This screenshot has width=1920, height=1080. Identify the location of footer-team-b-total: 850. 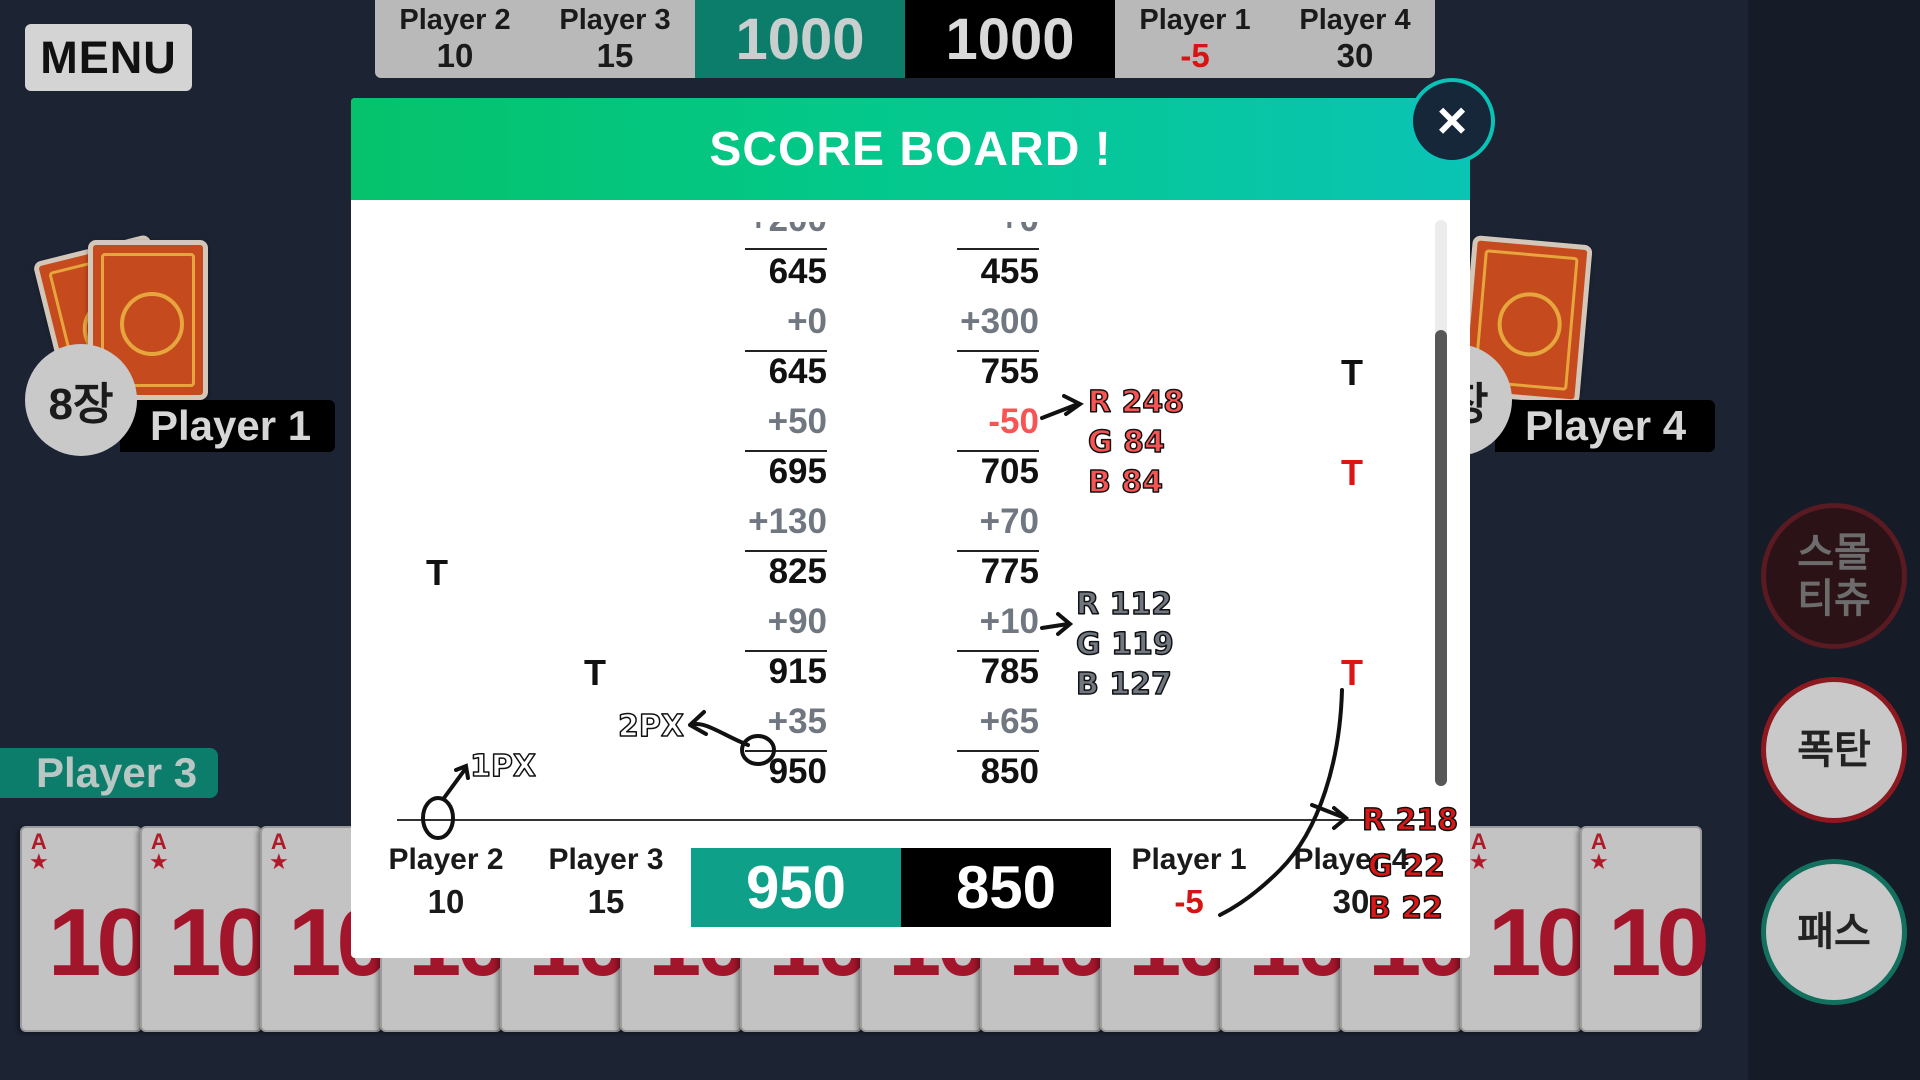
(1006, 887).